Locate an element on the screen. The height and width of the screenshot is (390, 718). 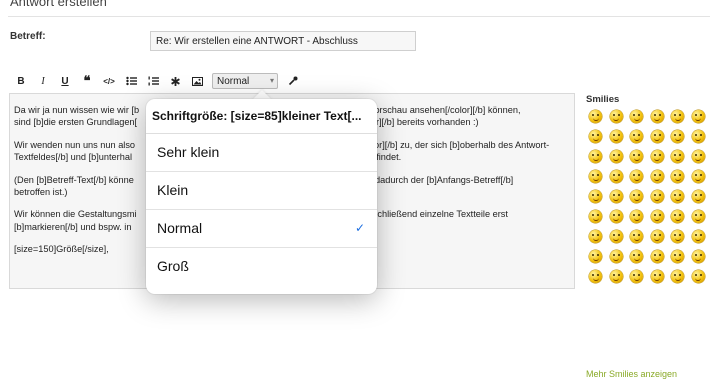
size-option-gross: Groß is located at coordinates (261, 266).